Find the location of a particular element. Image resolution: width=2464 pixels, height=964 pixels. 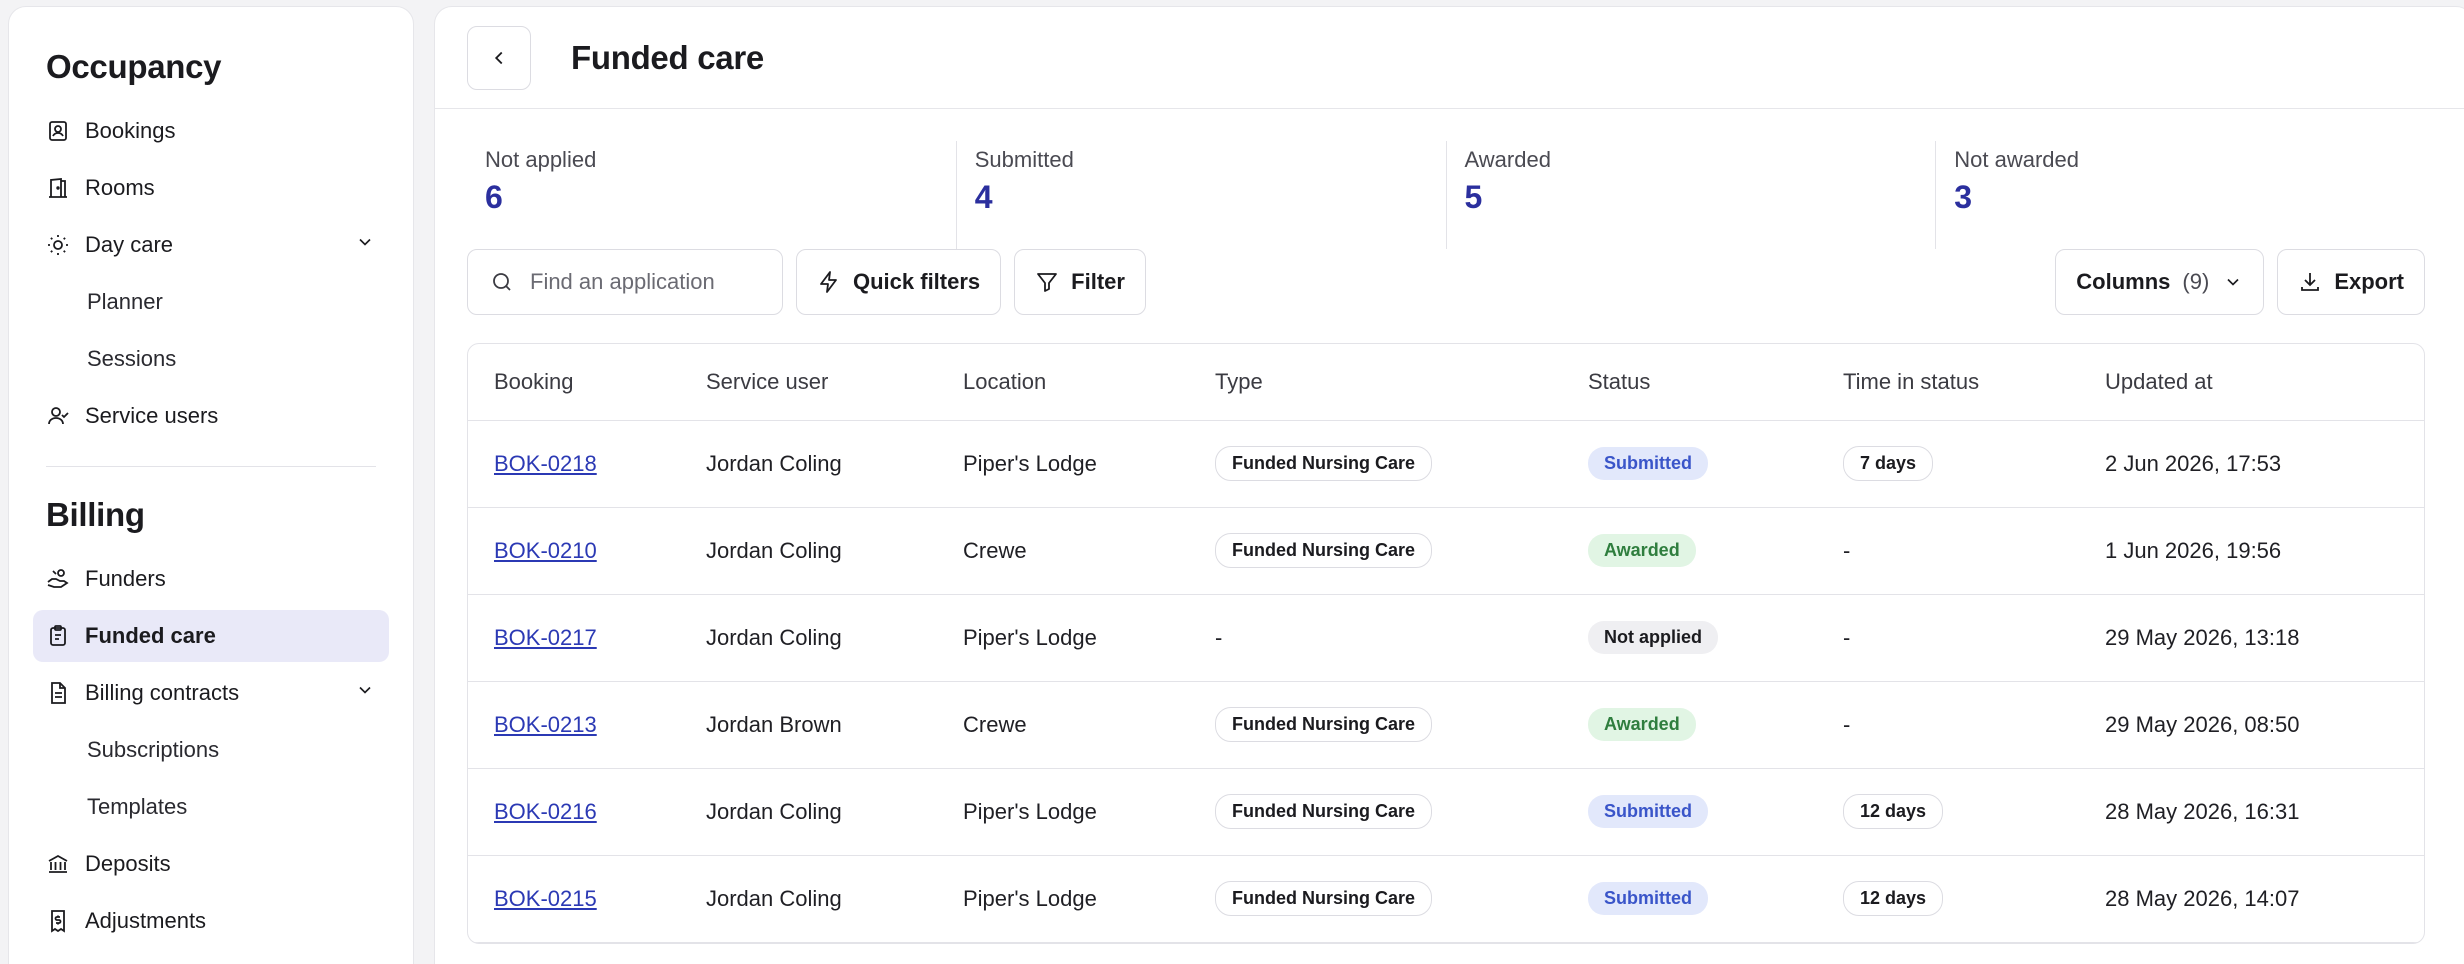

time-in-status-cell: 7 days is located at coordinates (1948, 464).